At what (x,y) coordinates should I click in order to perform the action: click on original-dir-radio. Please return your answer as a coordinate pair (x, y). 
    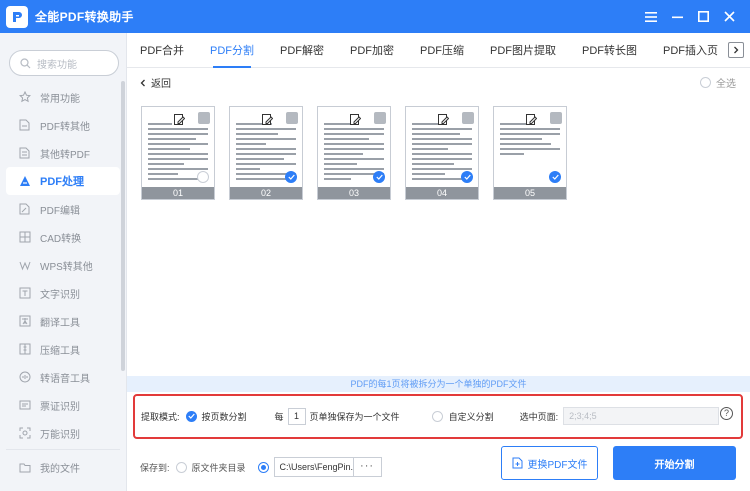
    Looking at the image, I should click on (181, 467).